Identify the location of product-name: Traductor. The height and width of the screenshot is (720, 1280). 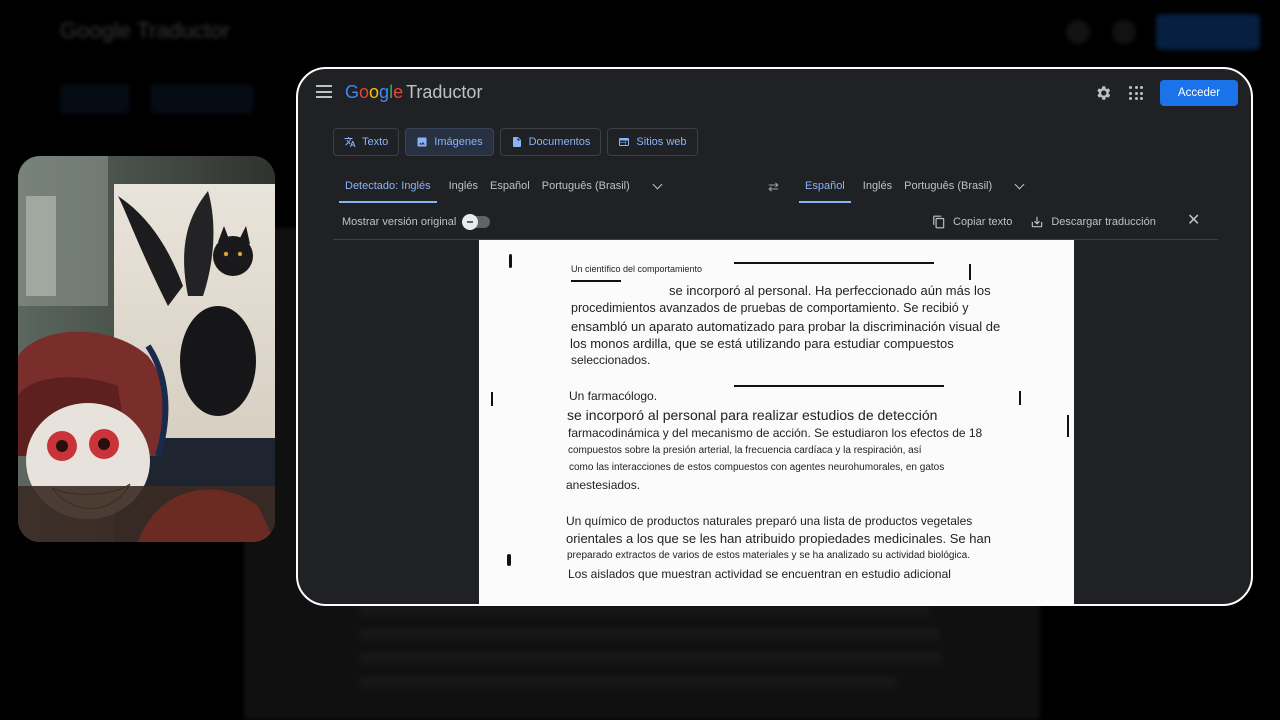
(444, 92).